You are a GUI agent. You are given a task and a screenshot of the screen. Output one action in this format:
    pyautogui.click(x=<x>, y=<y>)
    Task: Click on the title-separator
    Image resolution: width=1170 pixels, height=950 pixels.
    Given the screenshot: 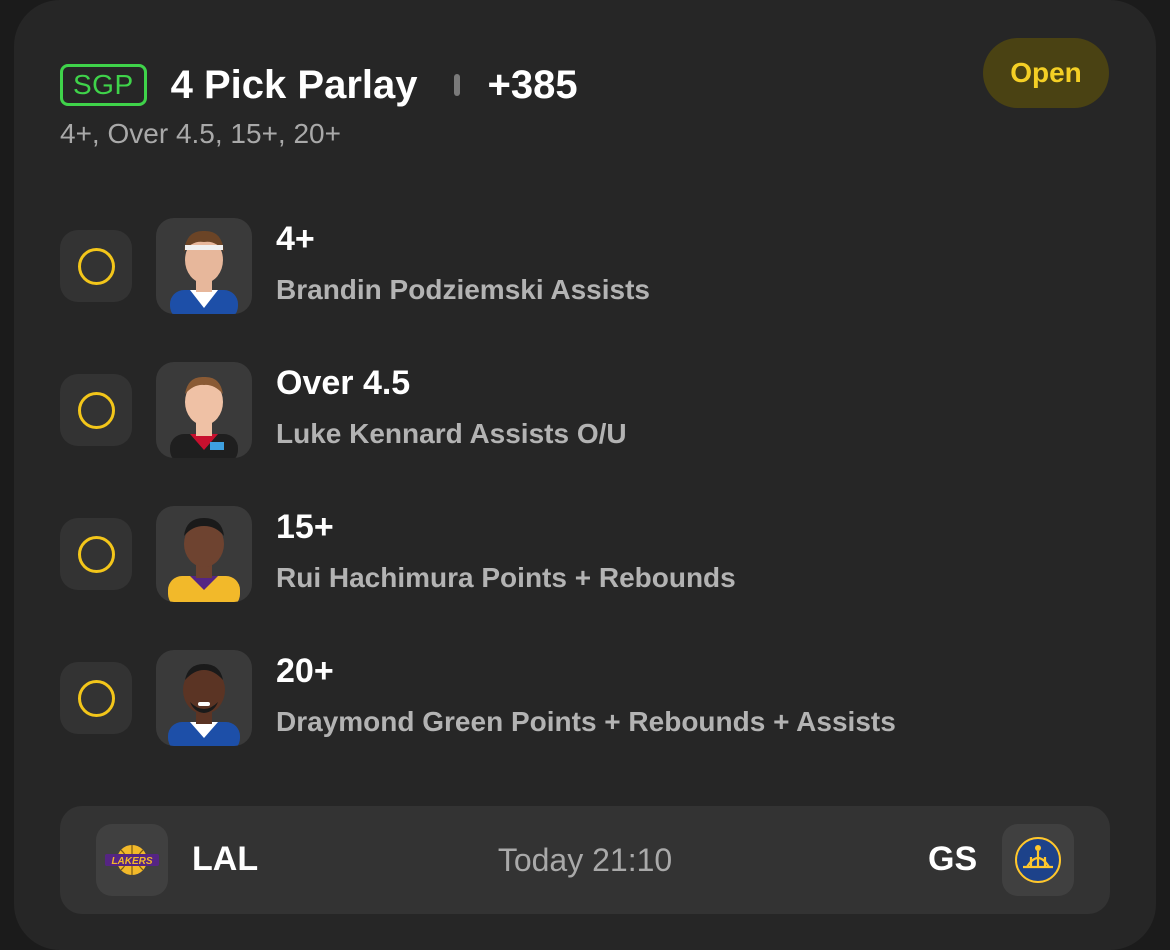 What is the action you would take?
    pyautogui.click(x=456, y=85)
    